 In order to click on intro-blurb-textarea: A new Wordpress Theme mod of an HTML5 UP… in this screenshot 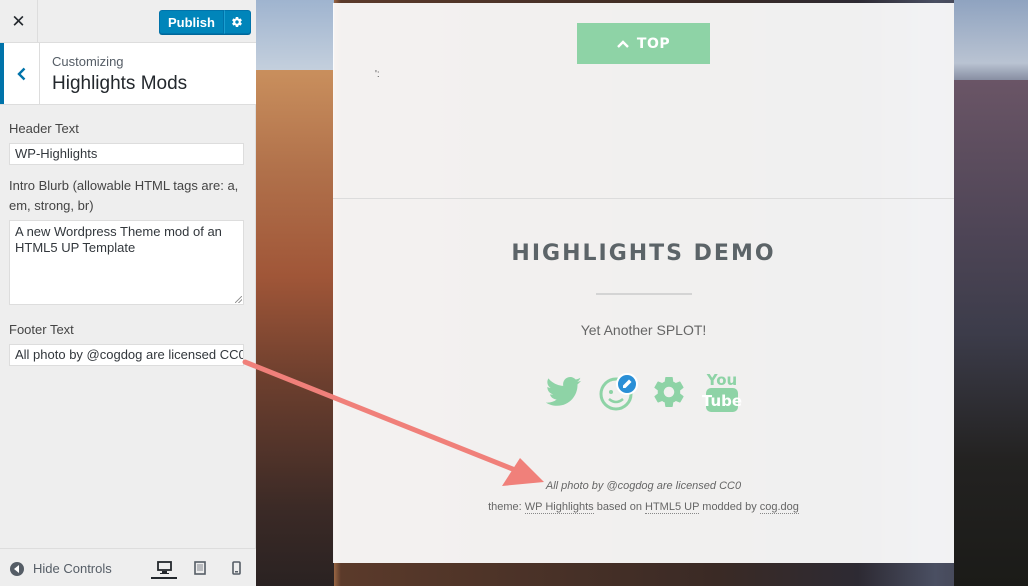, I will do `click(126, 262)`.